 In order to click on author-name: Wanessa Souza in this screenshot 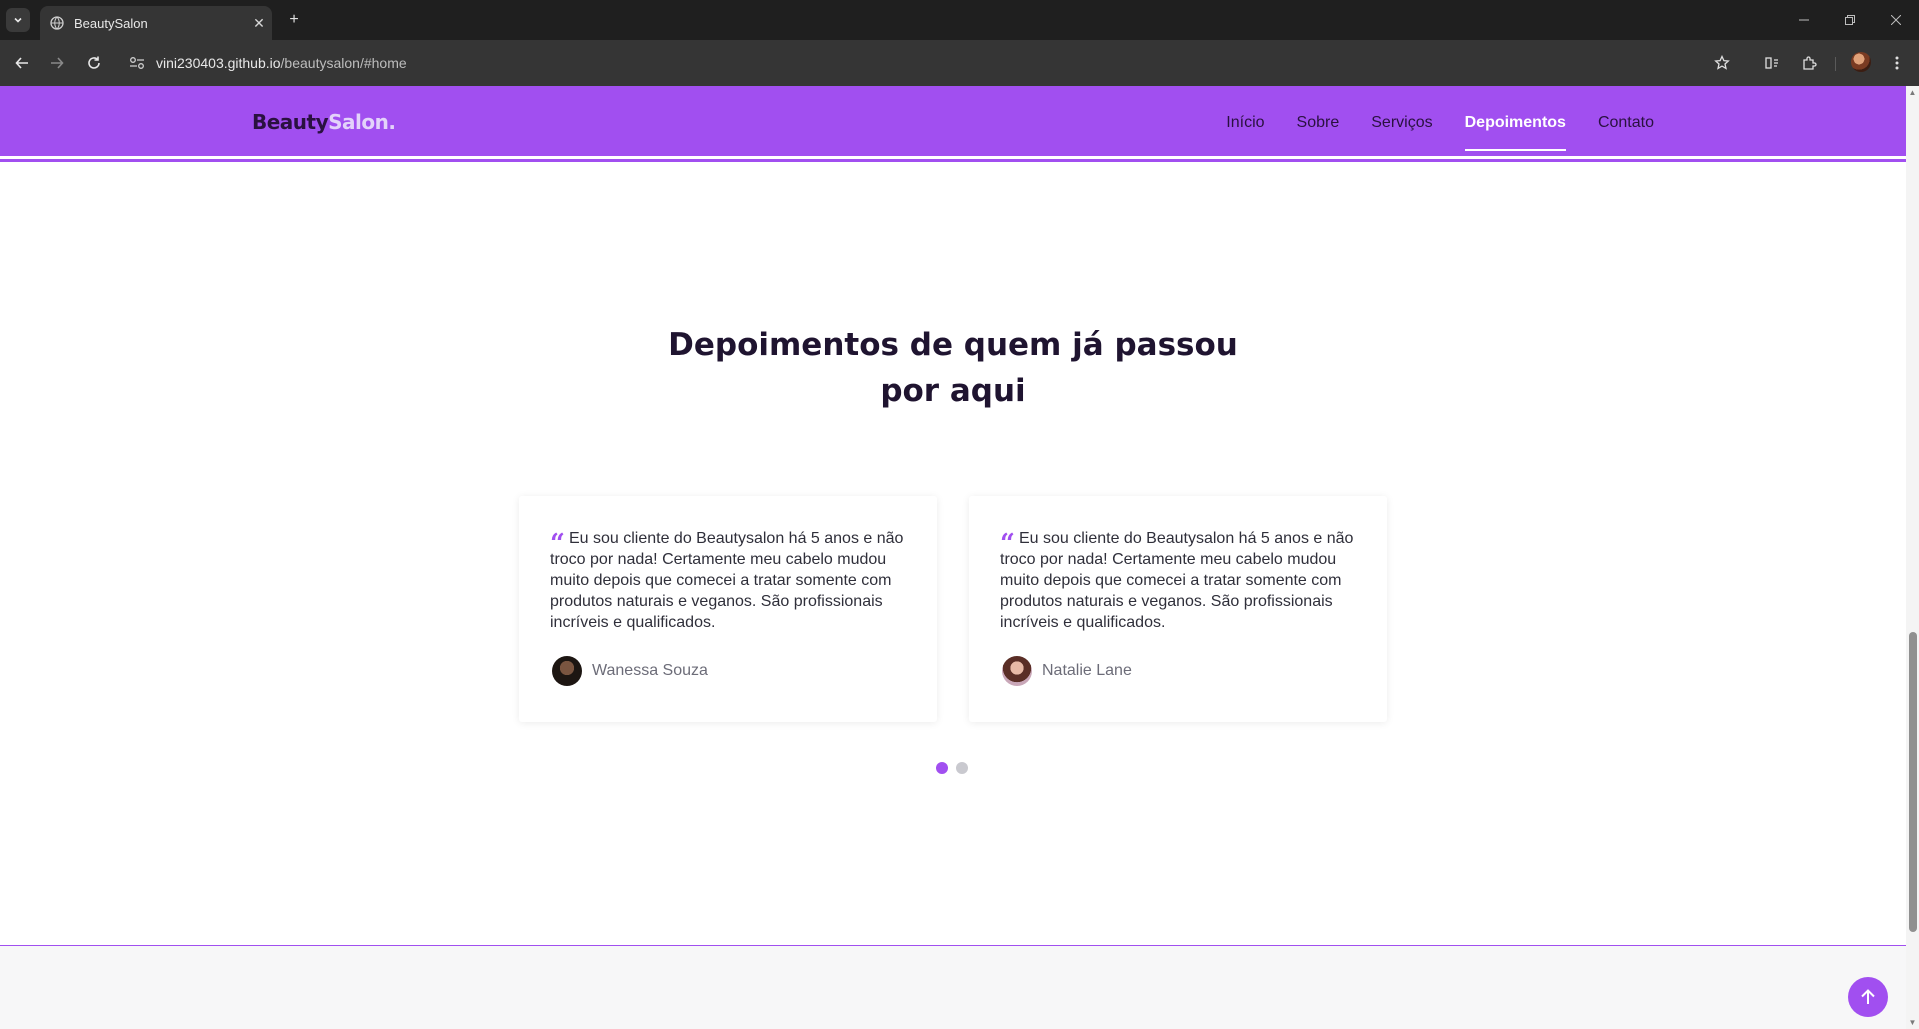, I will do `click(650, 670)`.